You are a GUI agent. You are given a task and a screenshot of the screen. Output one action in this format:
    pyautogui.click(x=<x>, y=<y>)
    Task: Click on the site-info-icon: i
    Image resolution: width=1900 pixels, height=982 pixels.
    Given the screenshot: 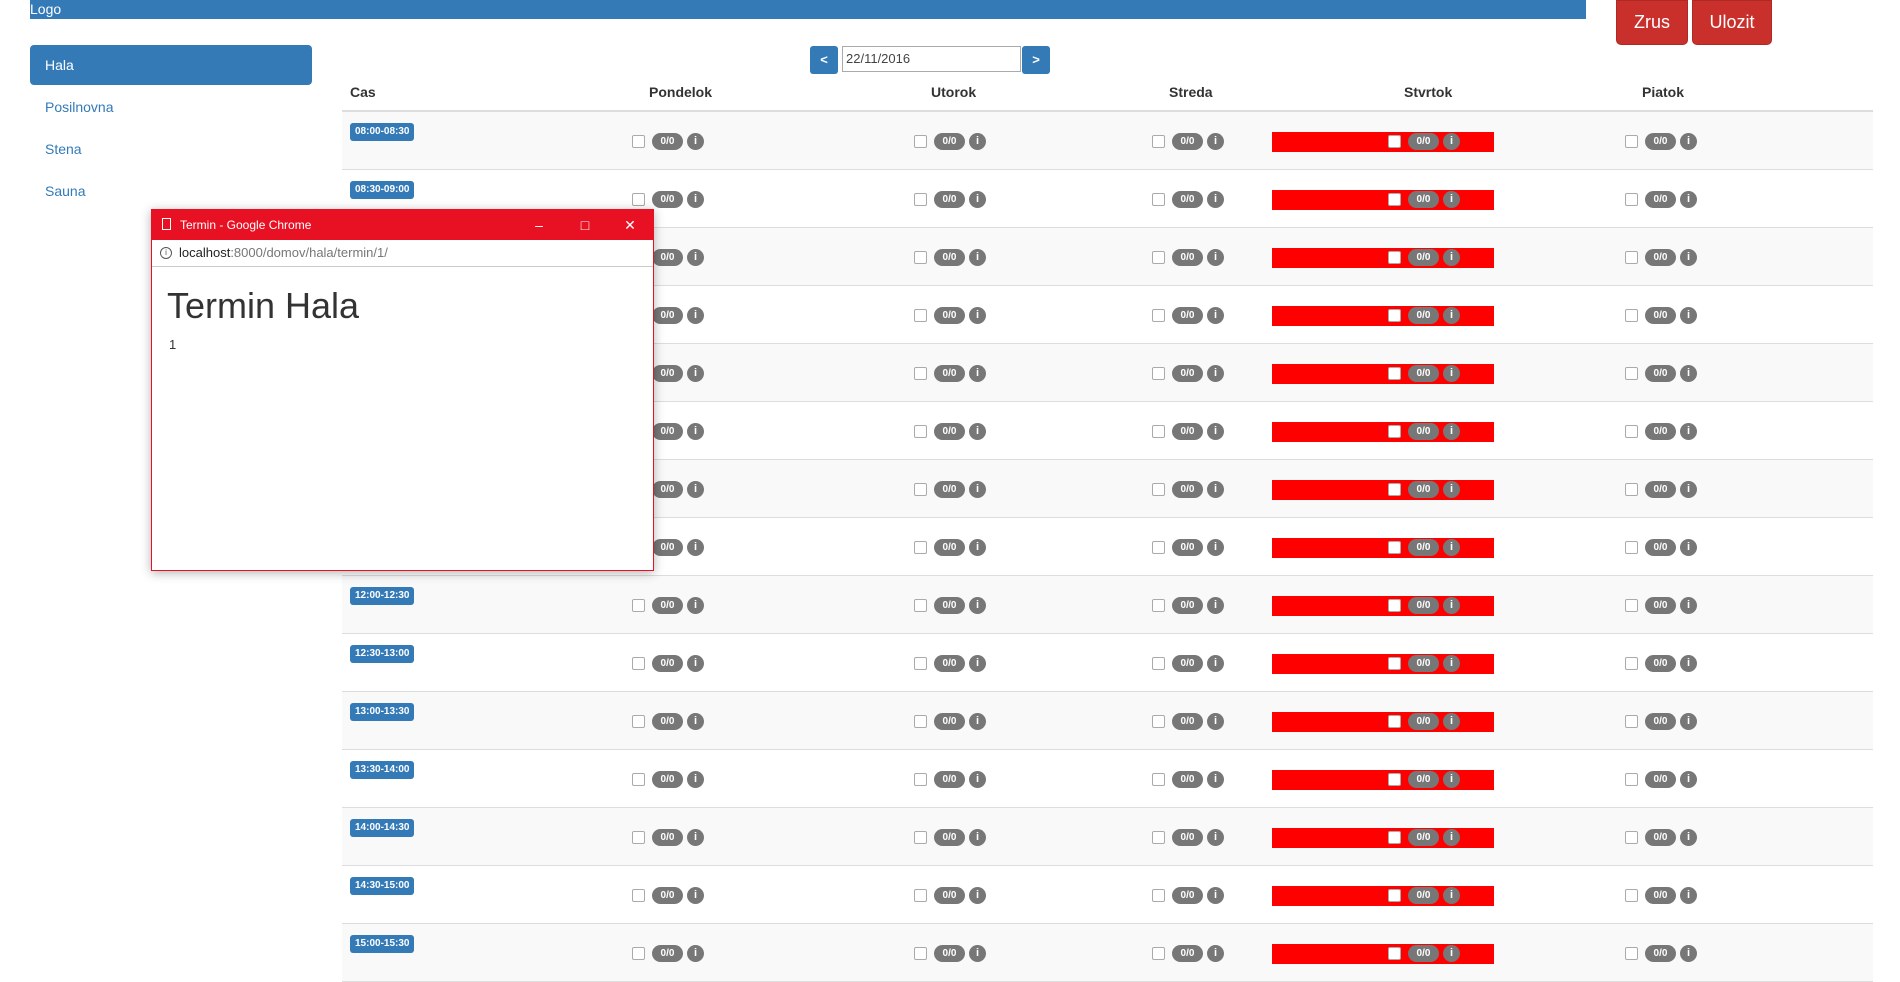 What is the action you would take?
    pyautogui.click(x=166, y=253)
    